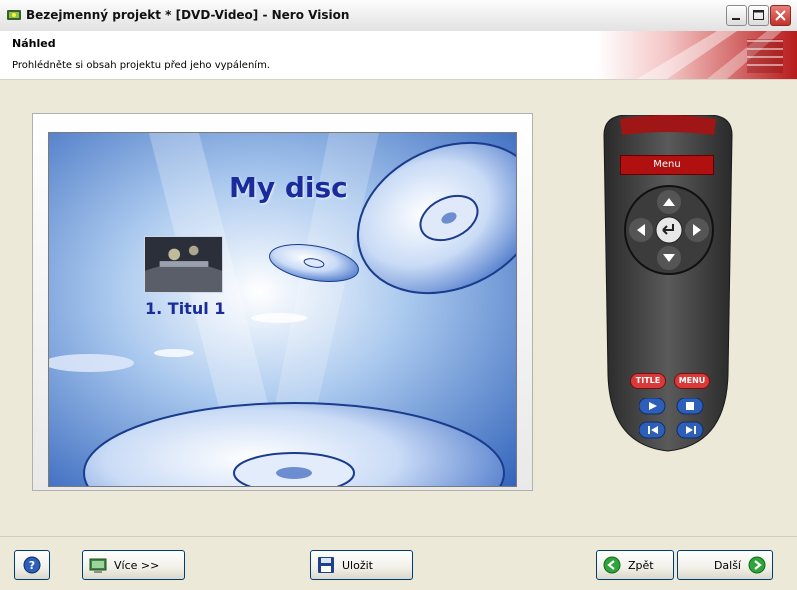  I want to click on enter-icon, so click(669, 230).